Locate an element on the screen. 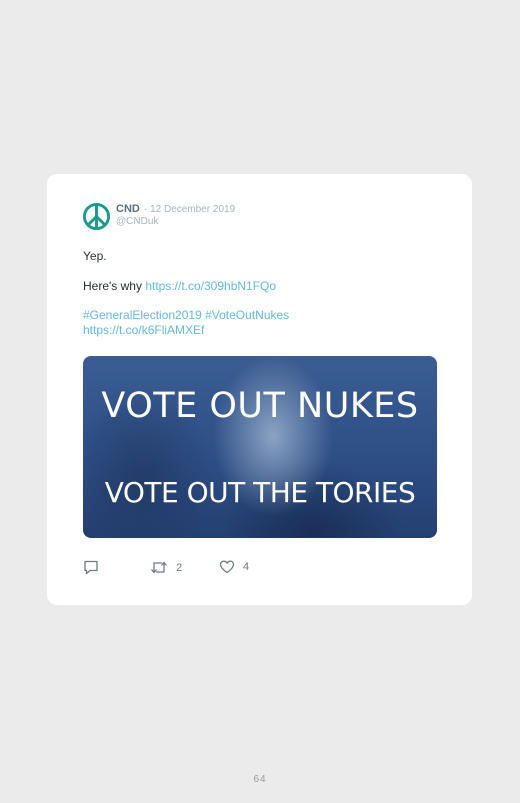  peace-icon is located at coordinates (96, 216).